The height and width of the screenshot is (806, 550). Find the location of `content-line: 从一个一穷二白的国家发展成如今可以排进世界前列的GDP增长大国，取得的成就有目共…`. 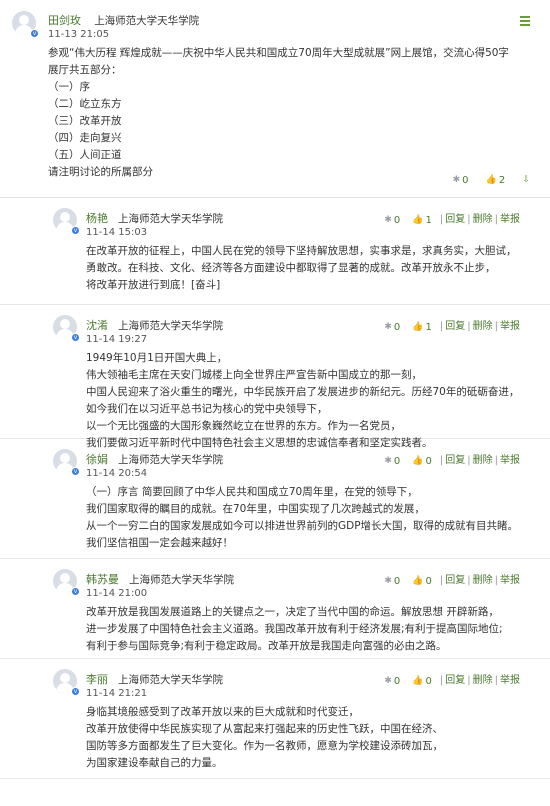

content-line: 从一个一穷二白的国家发展成如今可以排进世界前列的GDP增长大国，取得的成就有目共… is located at coordinates (302, 526).